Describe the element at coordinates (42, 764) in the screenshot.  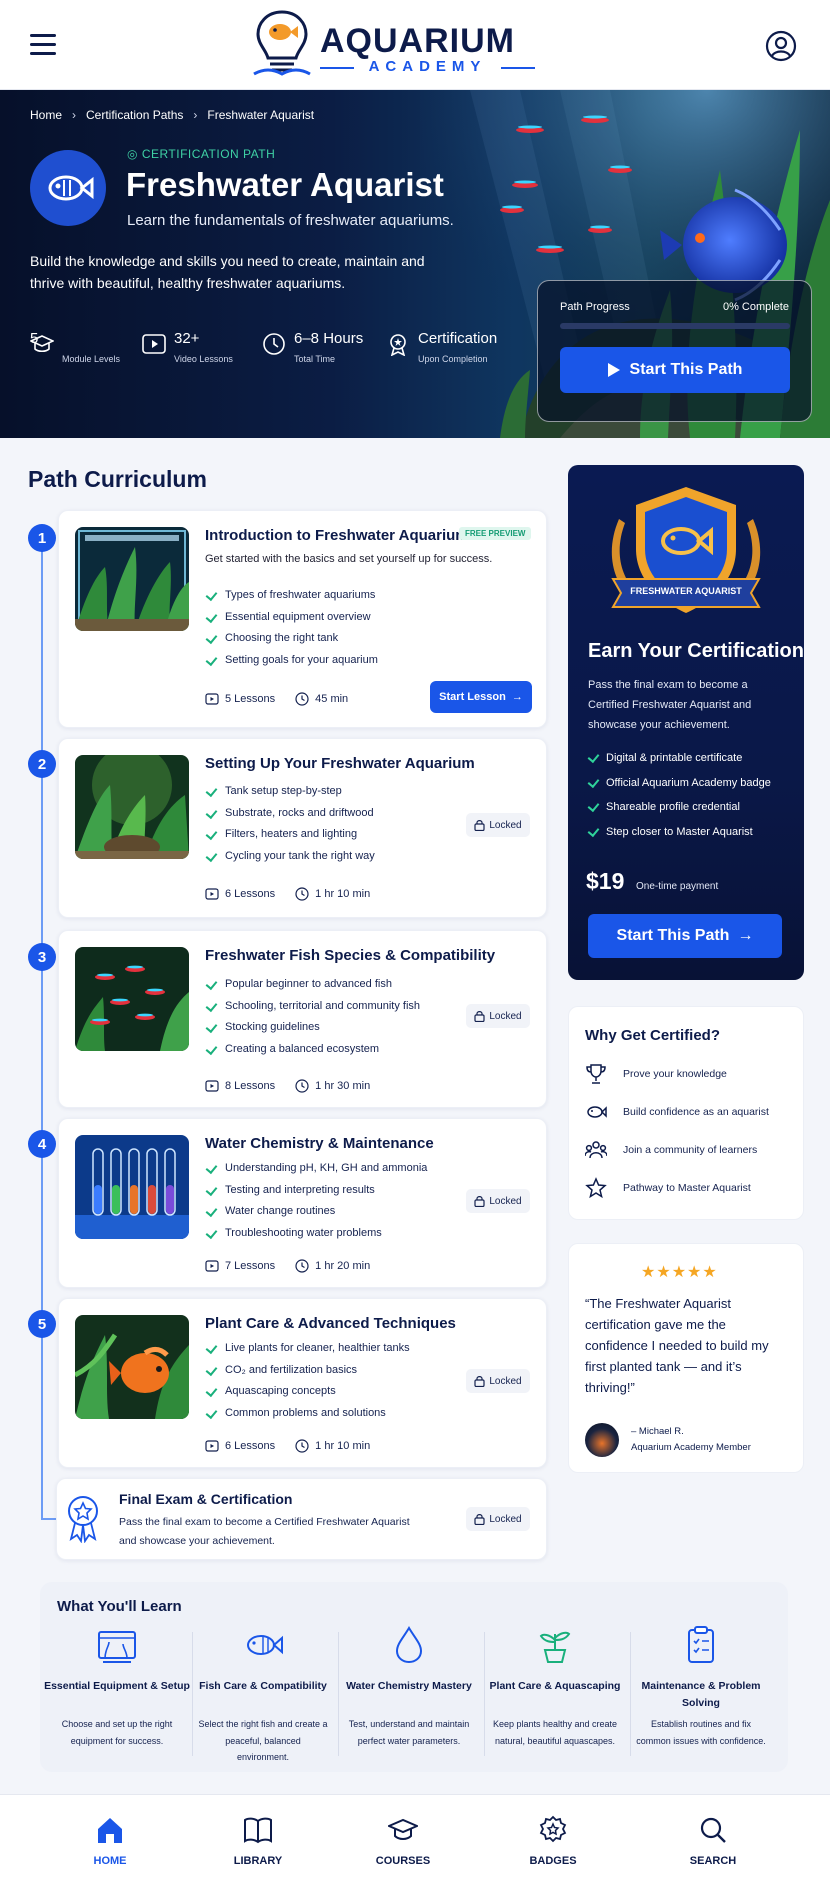
I see `module-number: 2` at that location.